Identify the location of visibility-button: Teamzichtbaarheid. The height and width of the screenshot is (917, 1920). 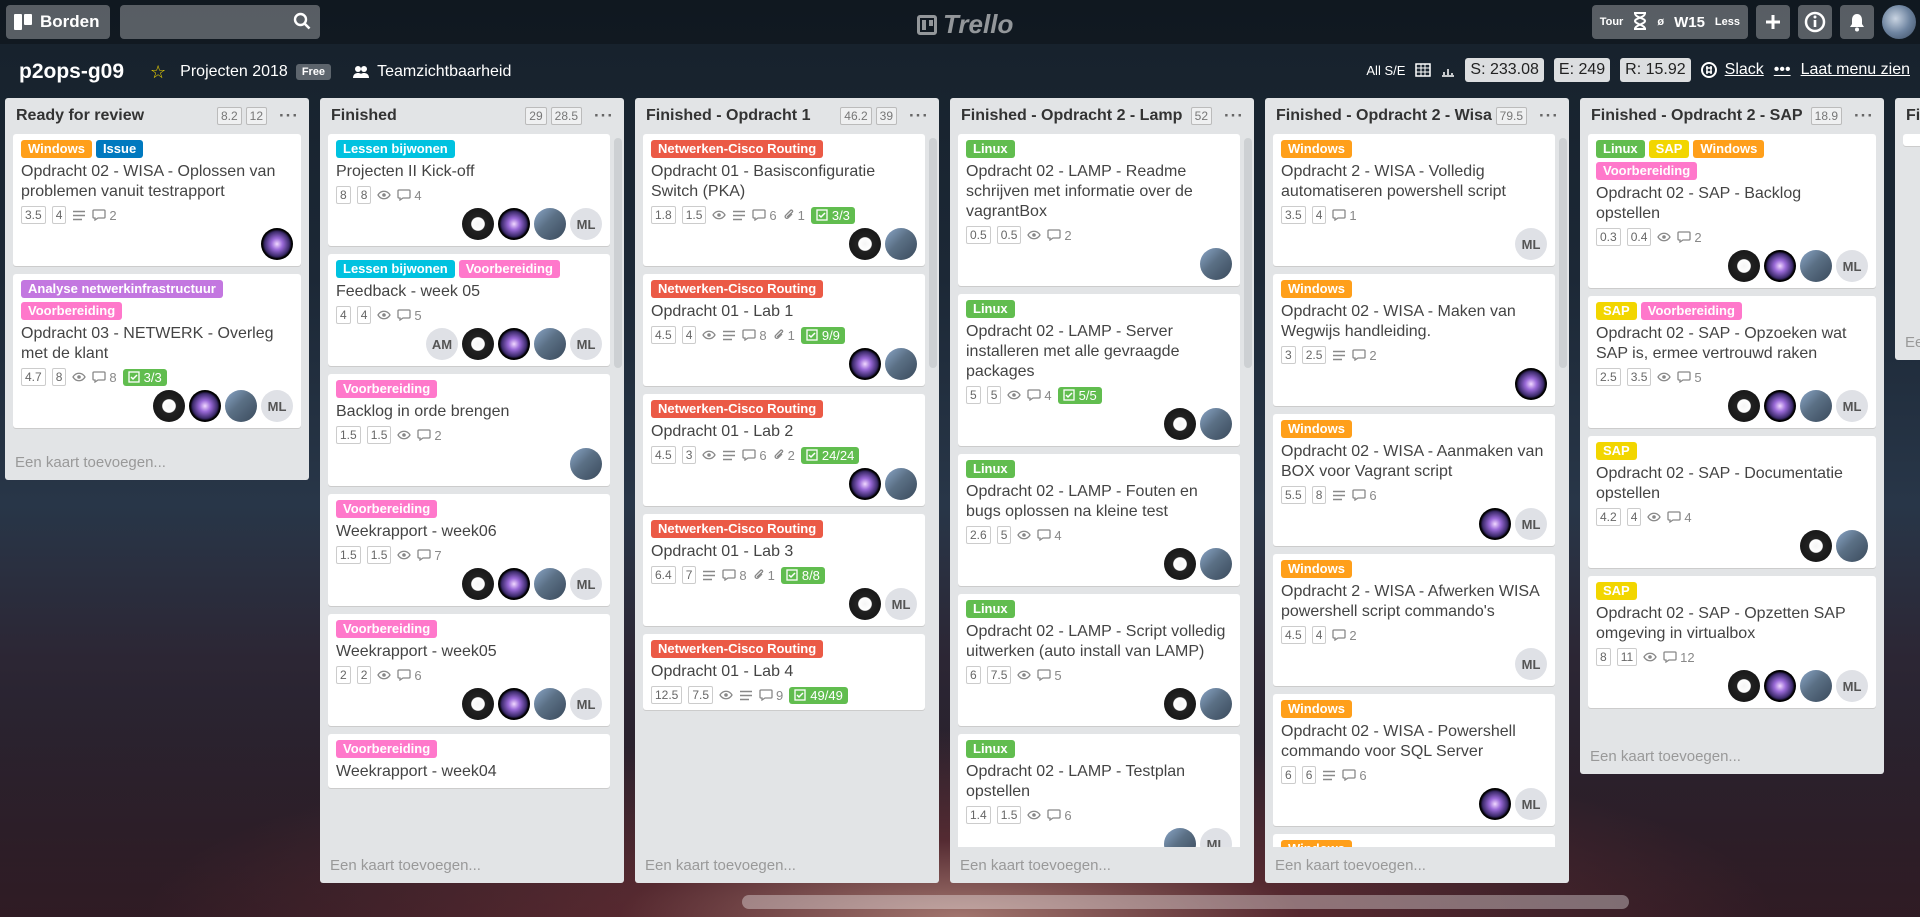
(432, 72).